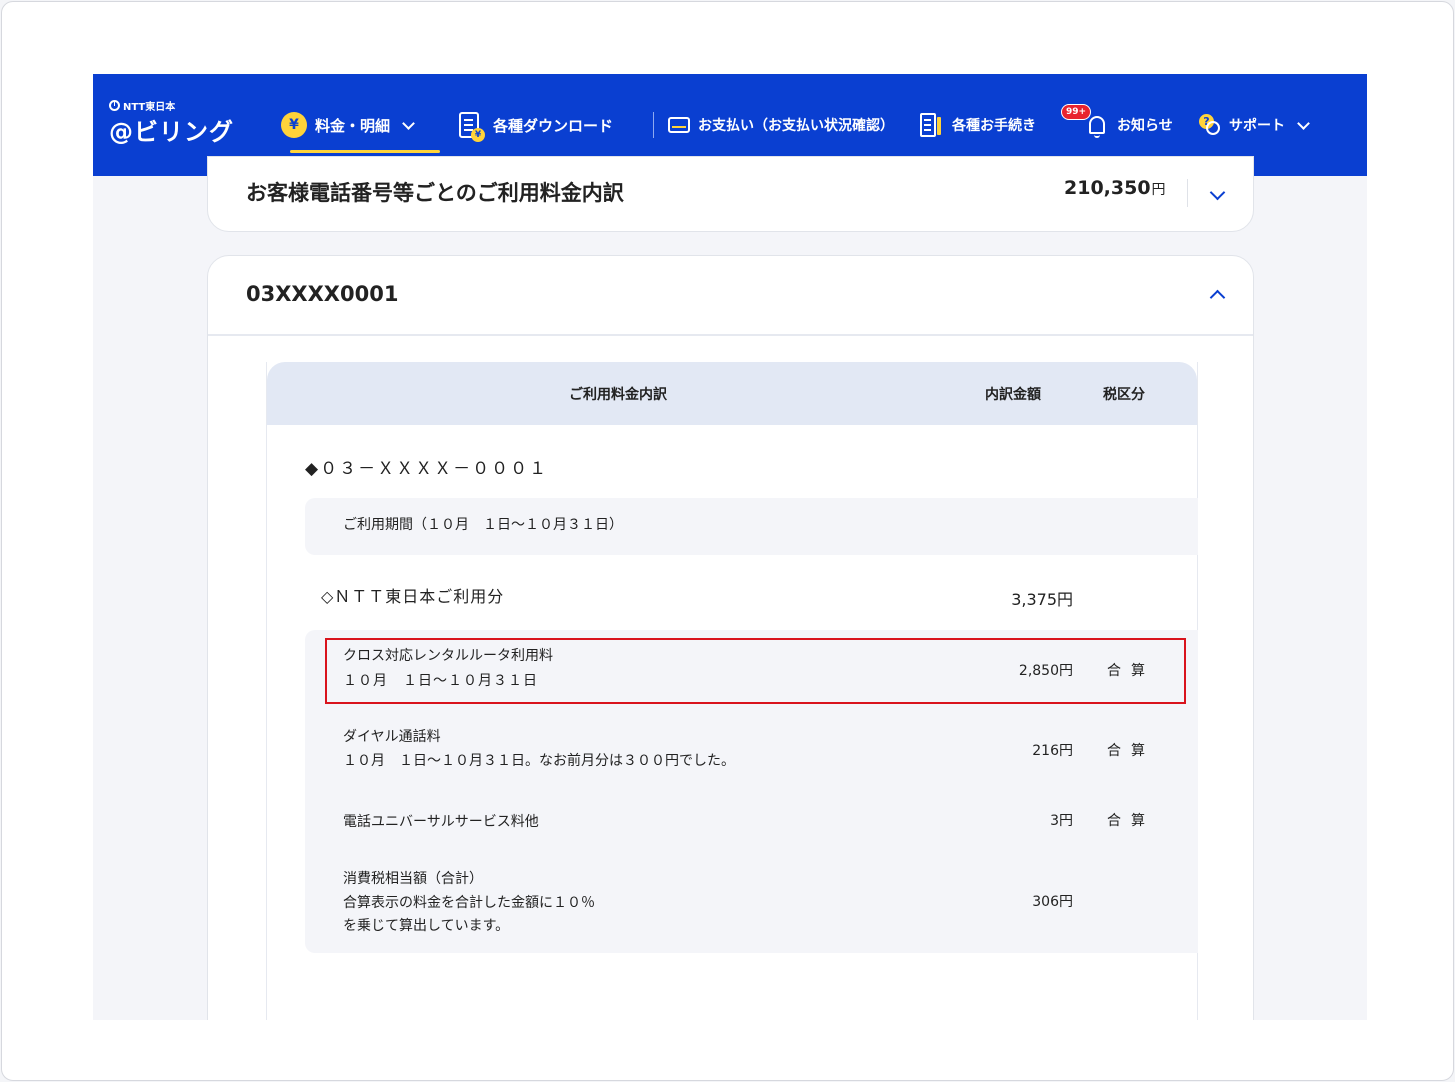 The image size is (1455, 1082). What do you see at coordinates (469, 903) in the screenshot?
I see `item-note: 合算表示の料金を合計した金額に１０％` at bounding box center [469, 903].